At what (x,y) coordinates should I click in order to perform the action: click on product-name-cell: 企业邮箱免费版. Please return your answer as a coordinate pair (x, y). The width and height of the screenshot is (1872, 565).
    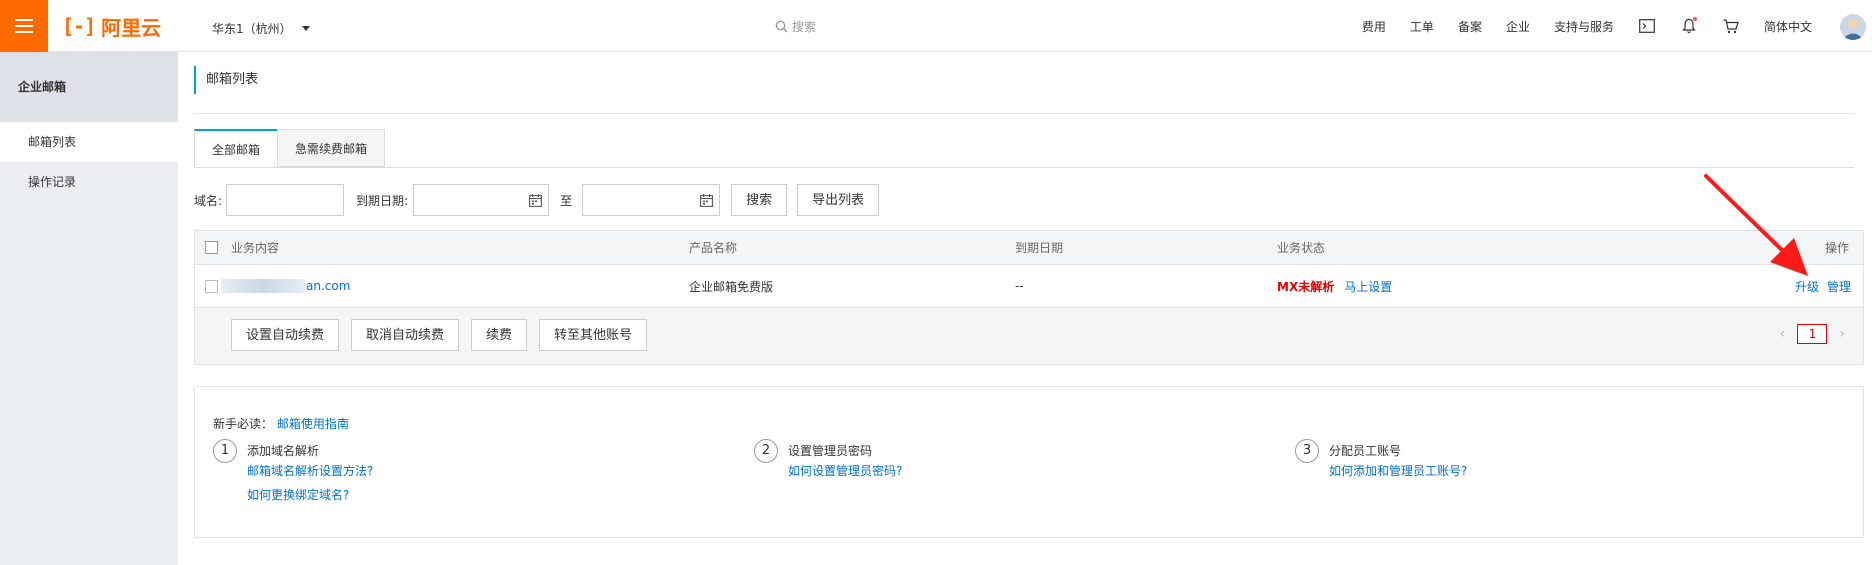
    Looking at the image, I should click on (731, 286).